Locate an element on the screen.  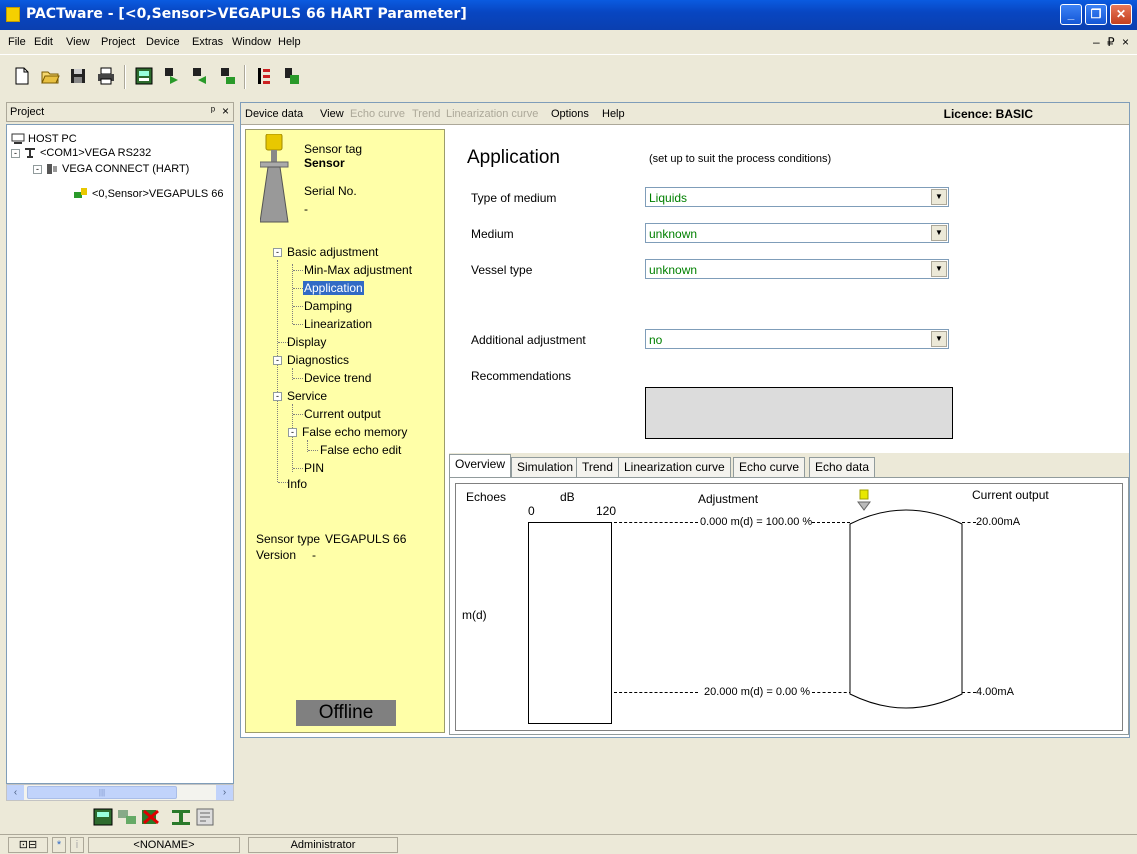
menu-edit: Edit is located at coordinates (43, 42).